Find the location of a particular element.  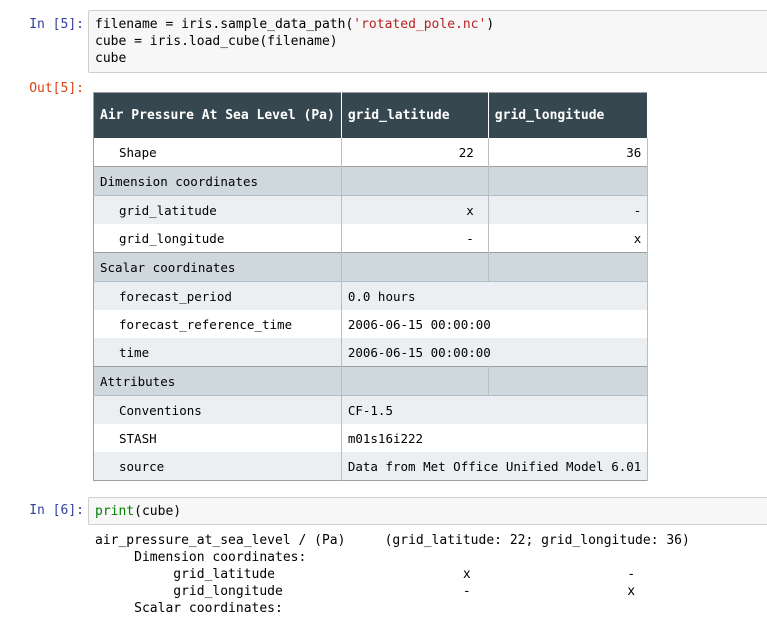

table-row: time 2006-06-15 00:00:00 is located at coordinates (371, 352).